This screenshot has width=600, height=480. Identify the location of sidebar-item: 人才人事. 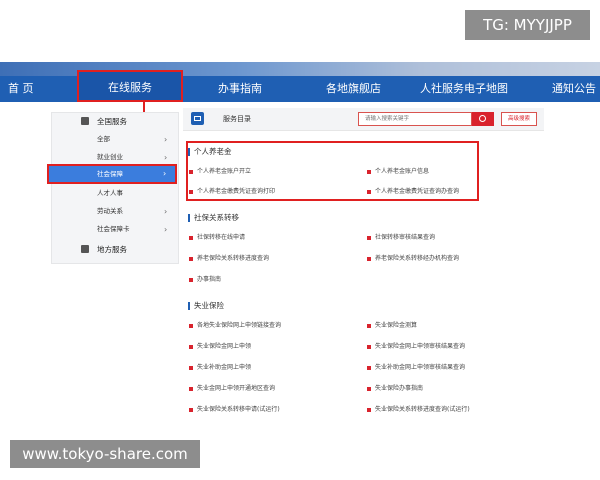
(115, 193).